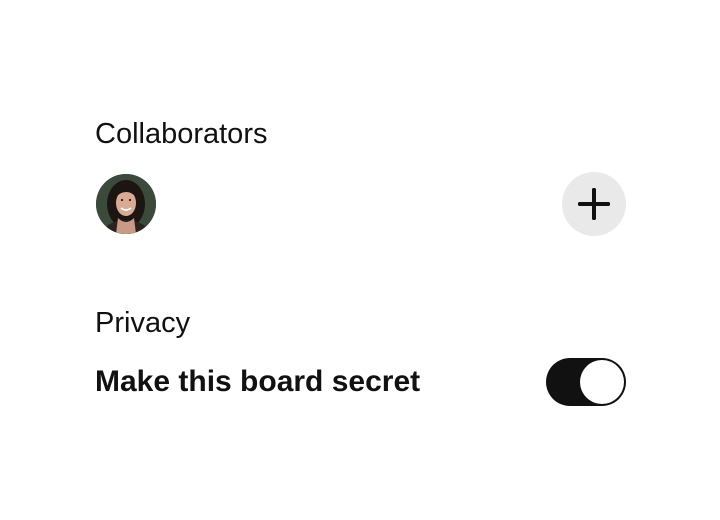  I want to click on collaborator-avatar, so click(126, 204).